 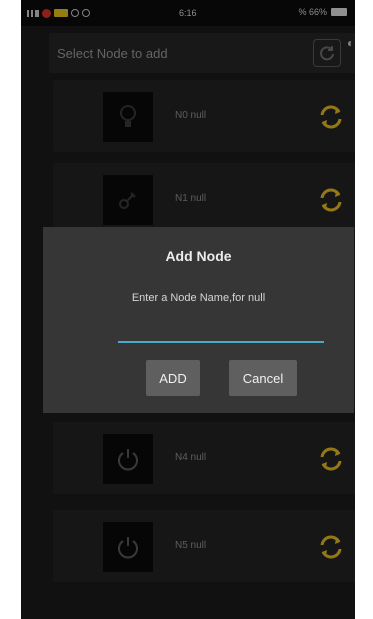 I want to click on dialog-message: Enter a Node Name,for null, so click(x=198, y=298).